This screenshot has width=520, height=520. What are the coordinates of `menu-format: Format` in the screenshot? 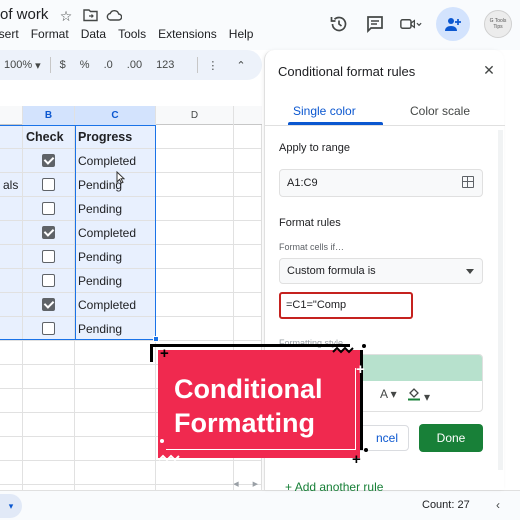 It's located at (50, 34).